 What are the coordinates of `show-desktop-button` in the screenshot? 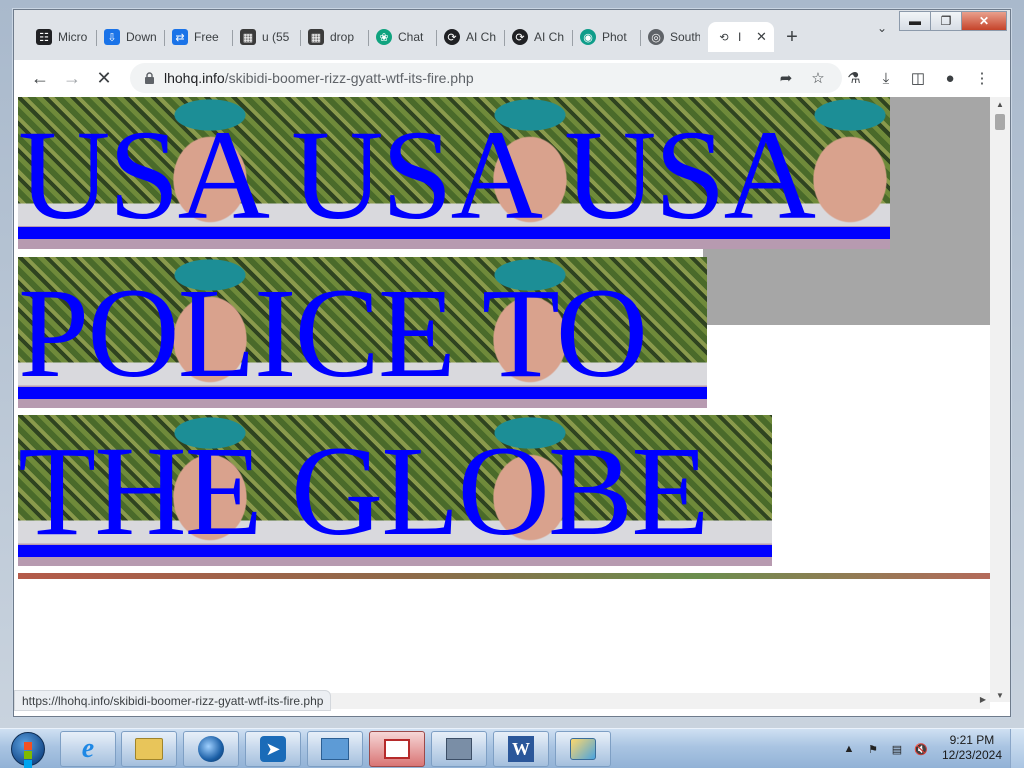 It's located at (1017, 748).